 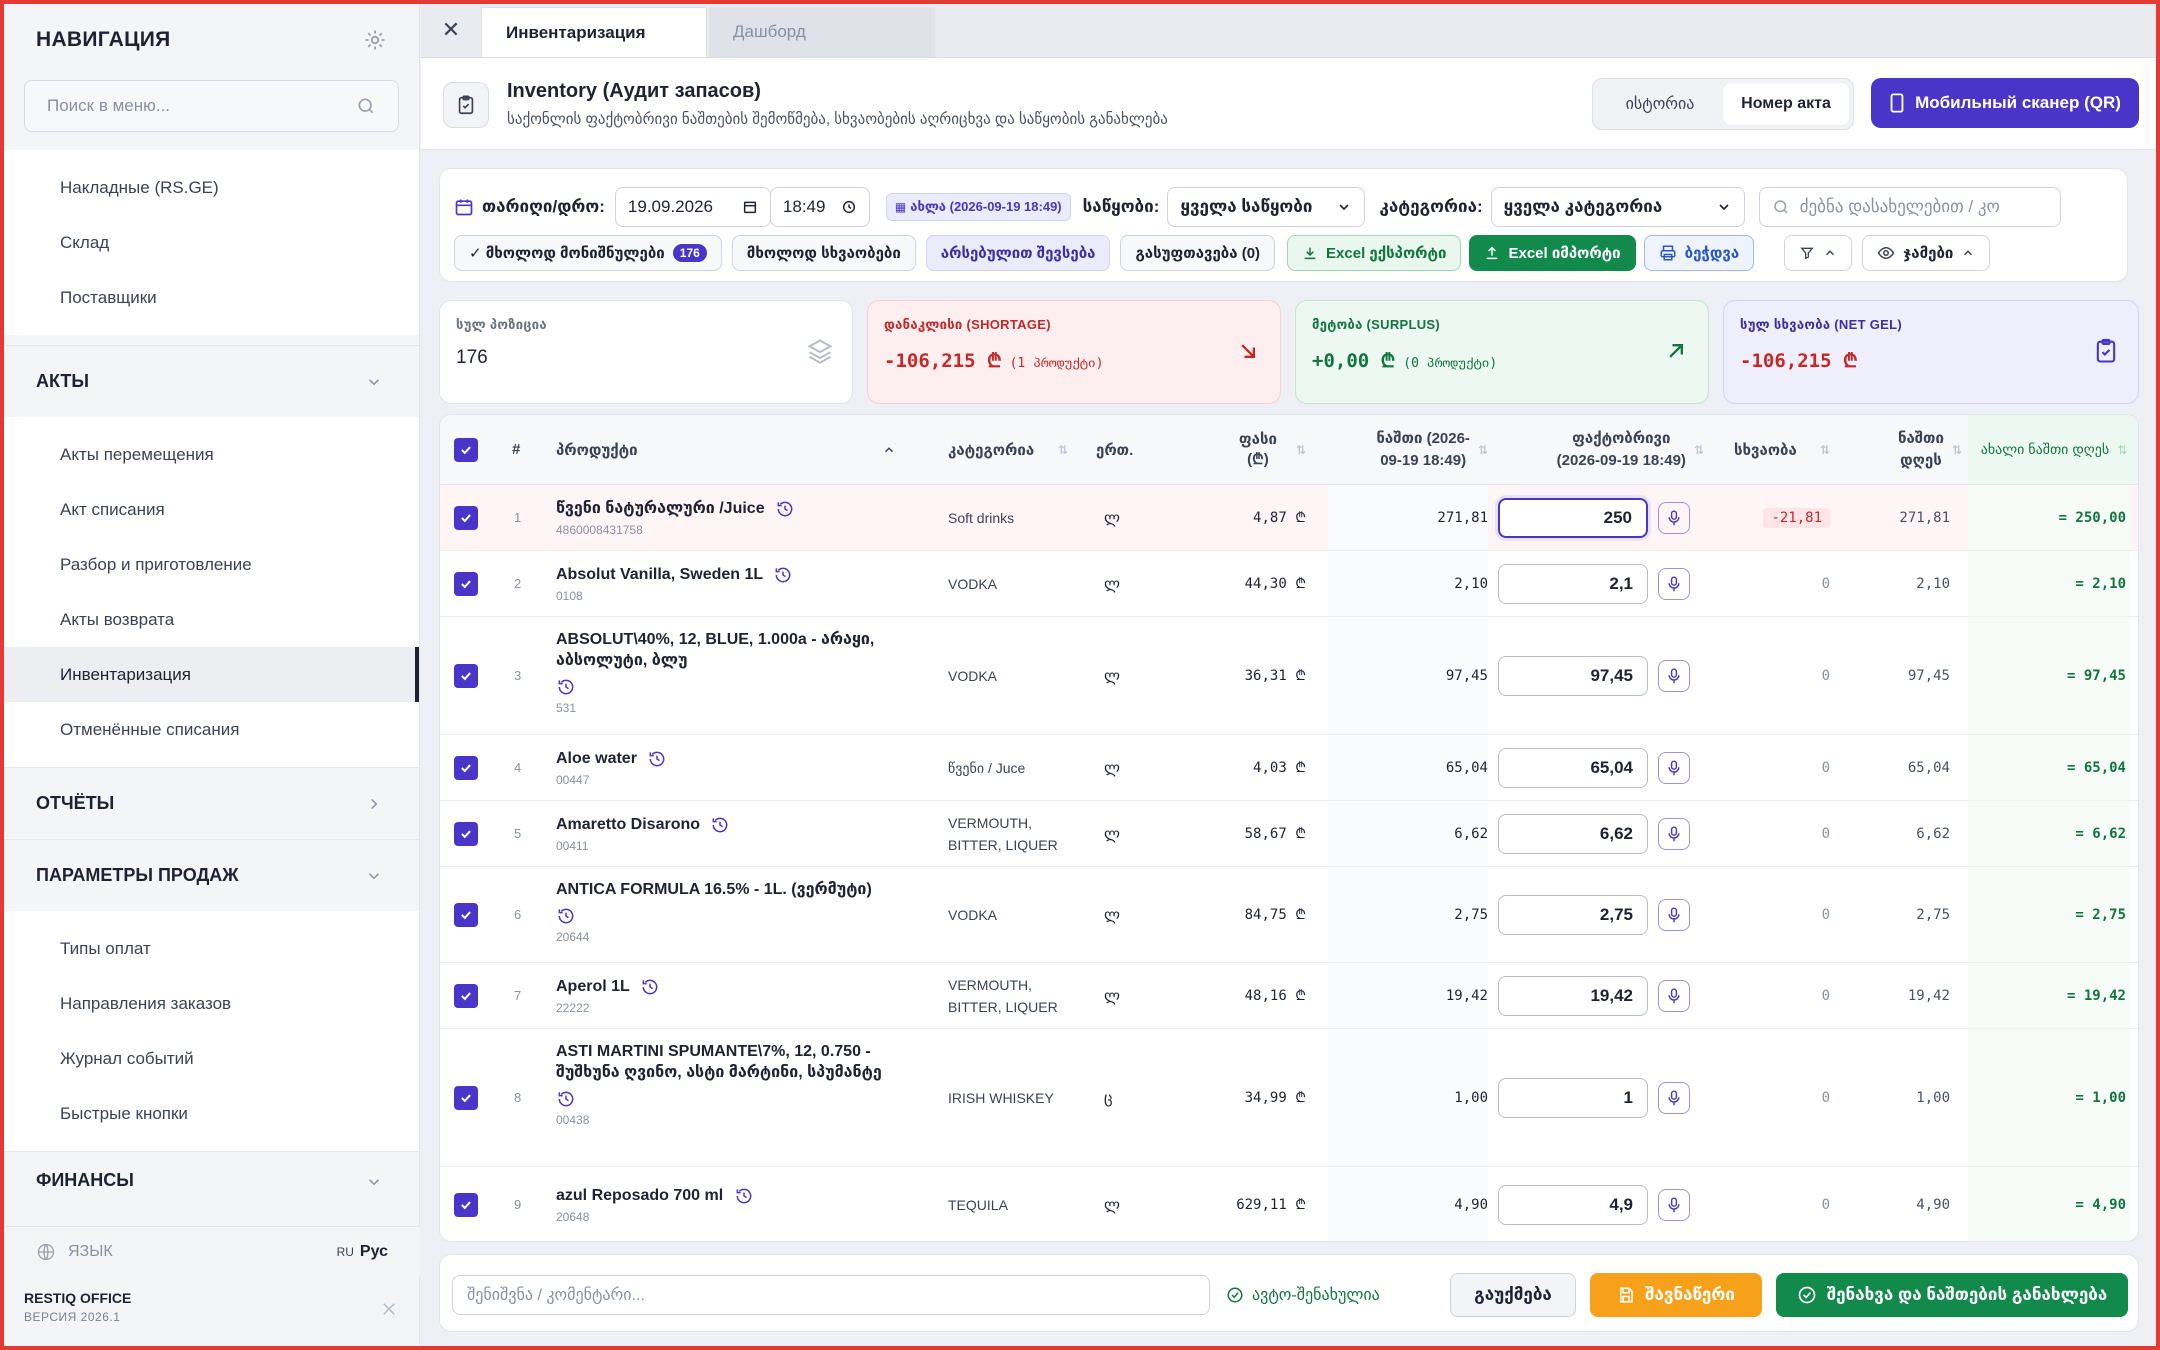 I want to click on print-button: ბეჭდვა, so click(x=1699, y=253).